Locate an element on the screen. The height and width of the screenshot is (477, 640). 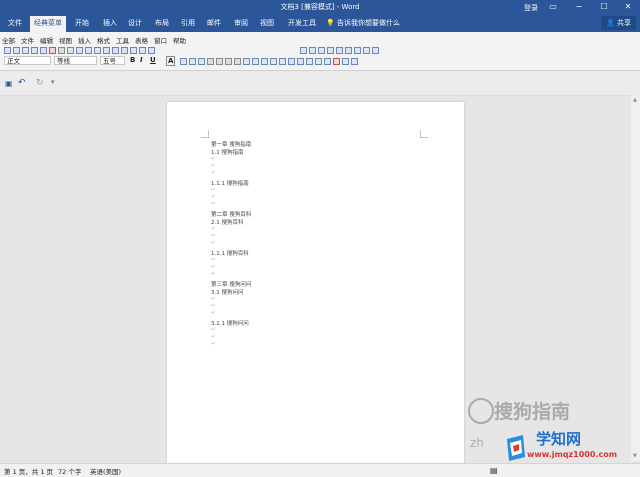
tab-home: 开始 is located at coordinates (82, 23).